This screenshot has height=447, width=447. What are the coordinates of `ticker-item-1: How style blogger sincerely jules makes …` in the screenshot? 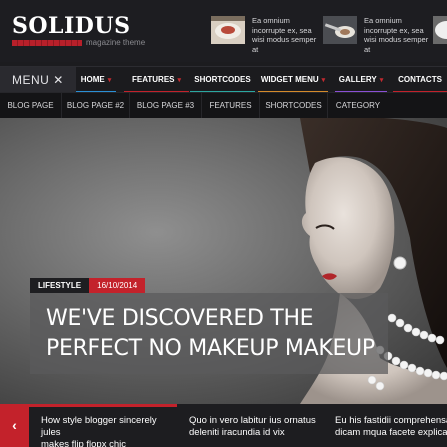 It's located at (103, 425).